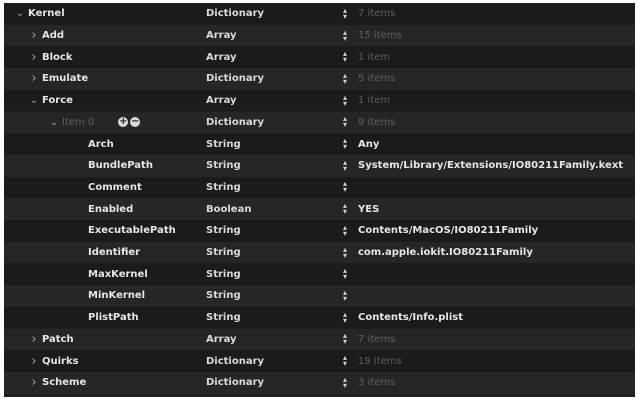  Describe the element at coordinates (445, 253) in the screenshot. I see `value-text: com.apple.iokit.IO80211Family` at that location.